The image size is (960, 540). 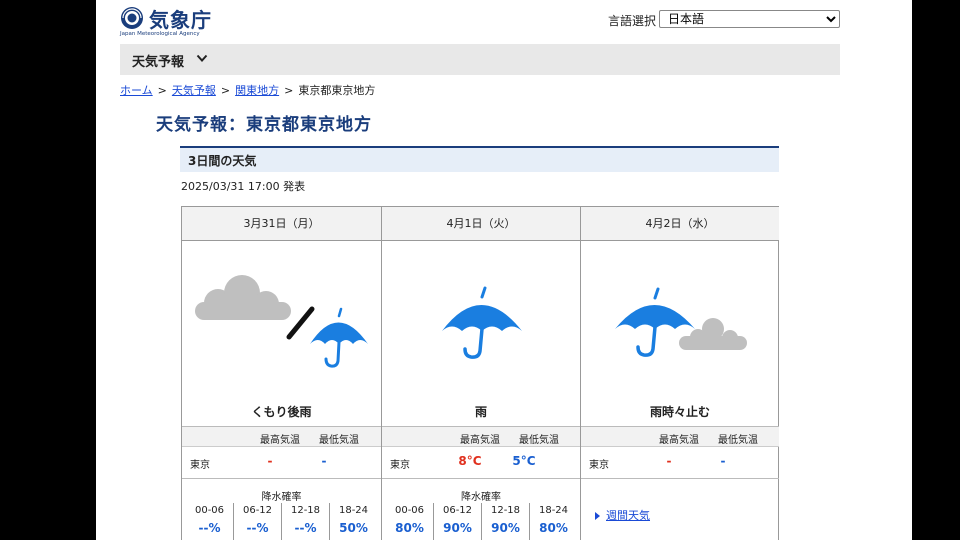 I want to click on weather-description: くもり後雨, so click(x=281, y=412).